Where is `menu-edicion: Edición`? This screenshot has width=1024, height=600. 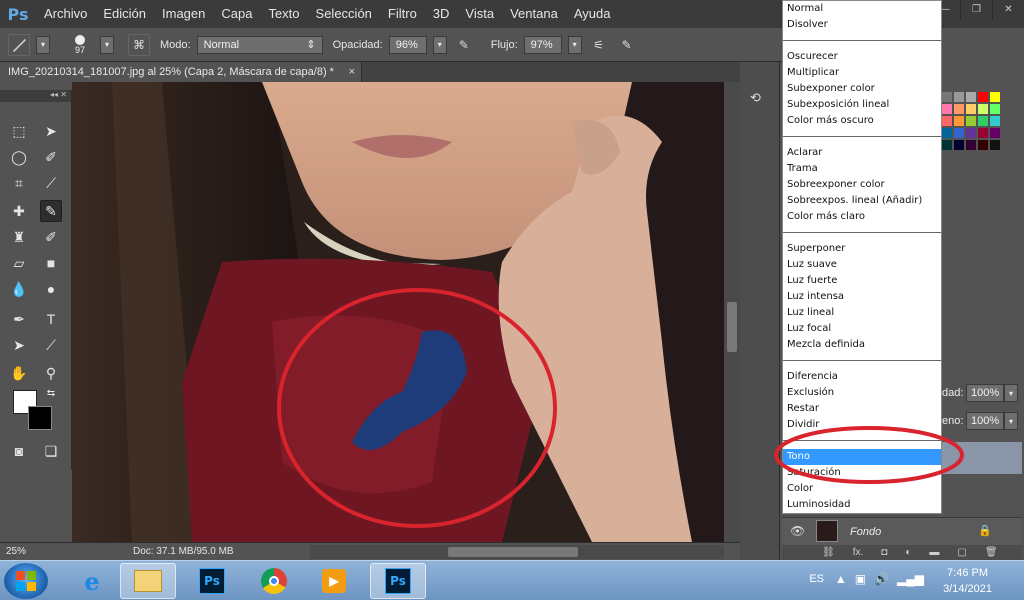 menu-edicion: Edición is located at coordinates (124, 14).